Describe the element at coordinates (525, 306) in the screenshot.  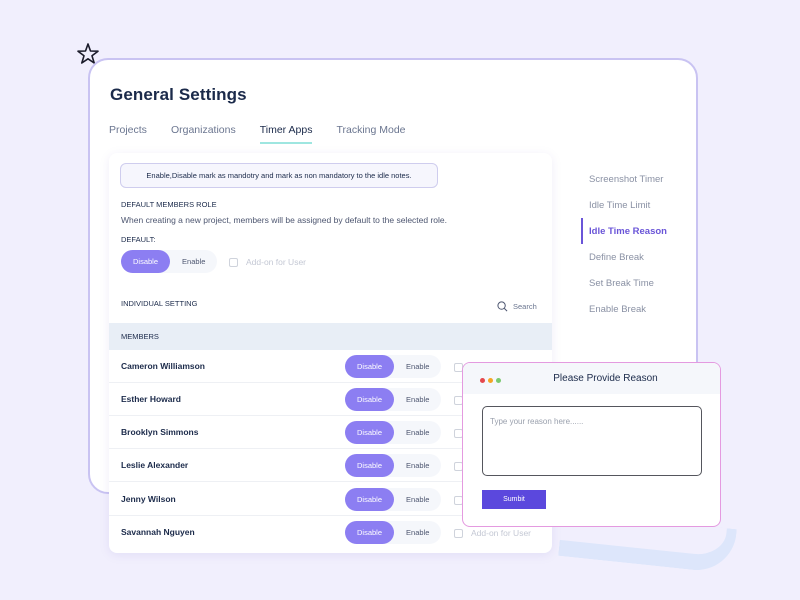
I see `search-label: Search` at that location.